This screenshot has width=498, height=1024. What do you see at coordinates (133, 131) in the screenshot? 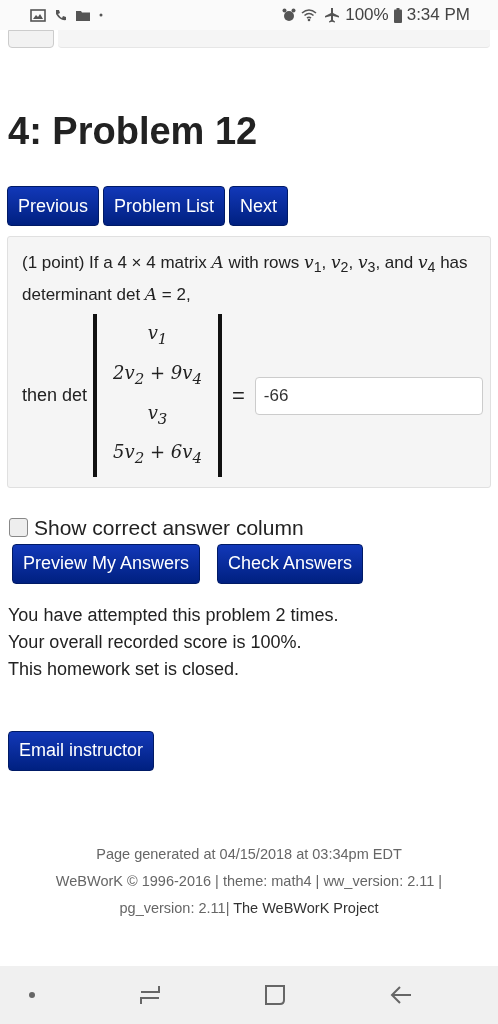
I see `page-title: 4: Problem 12` at bounding box center [133, 131].